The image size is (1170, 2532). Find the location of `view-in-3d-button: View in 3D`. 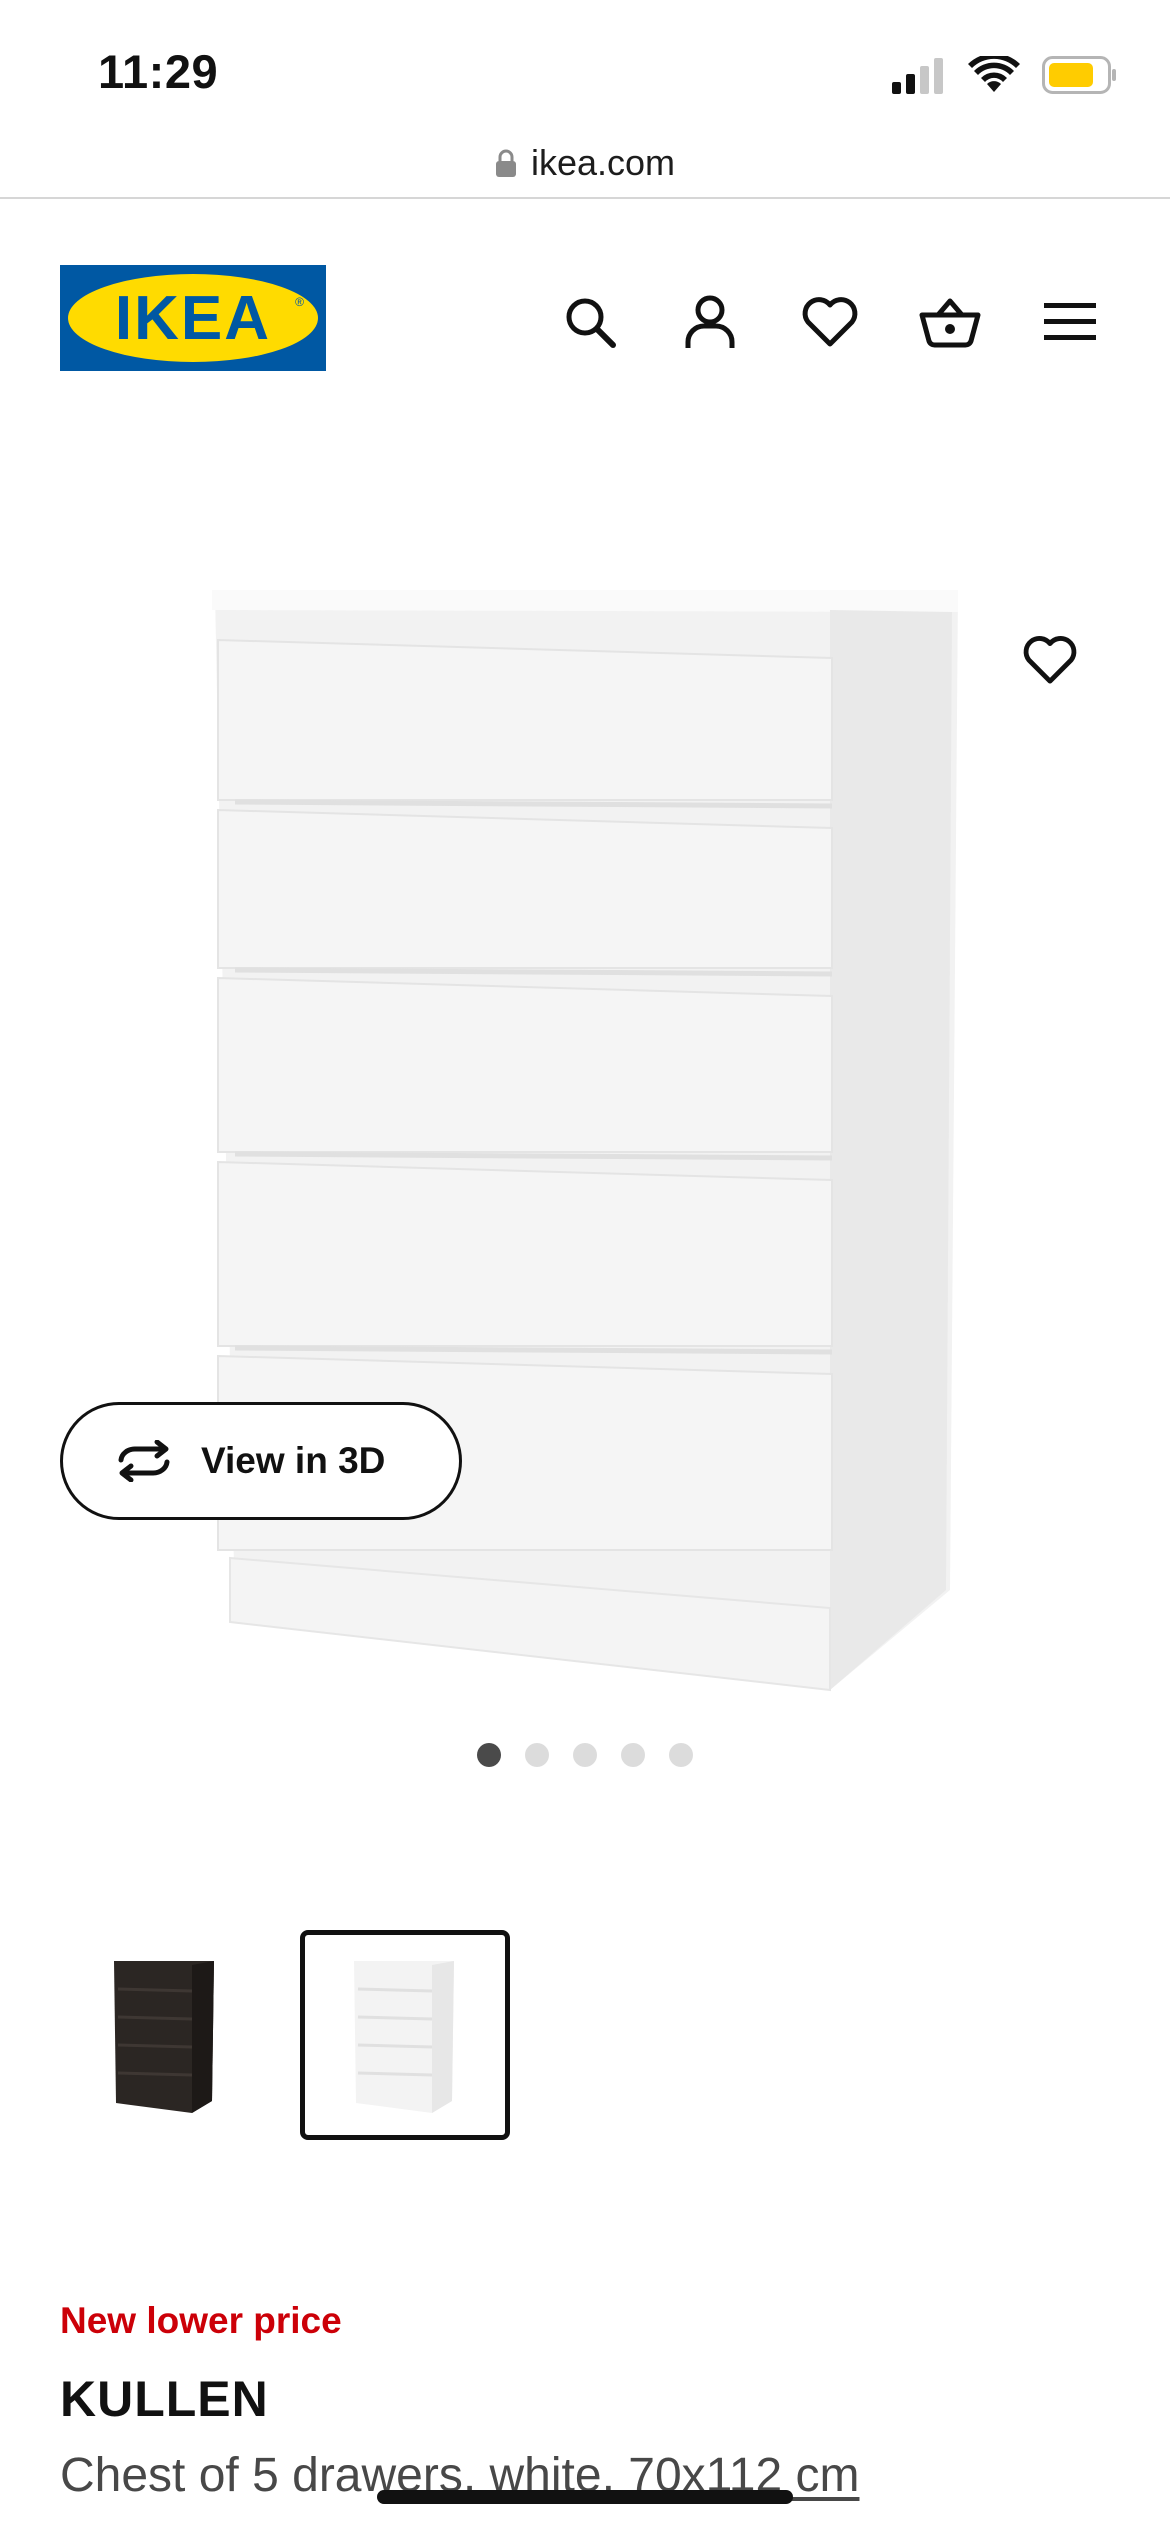

view-in-3d-button: View in 3D is located at coordinates (261, 1461).